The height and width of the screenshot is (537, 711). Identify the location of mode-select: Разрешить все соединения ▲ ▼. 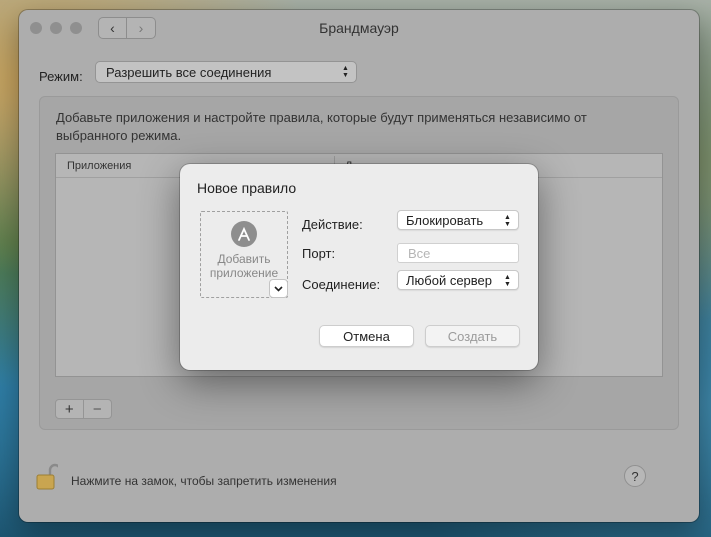
(226, 72).